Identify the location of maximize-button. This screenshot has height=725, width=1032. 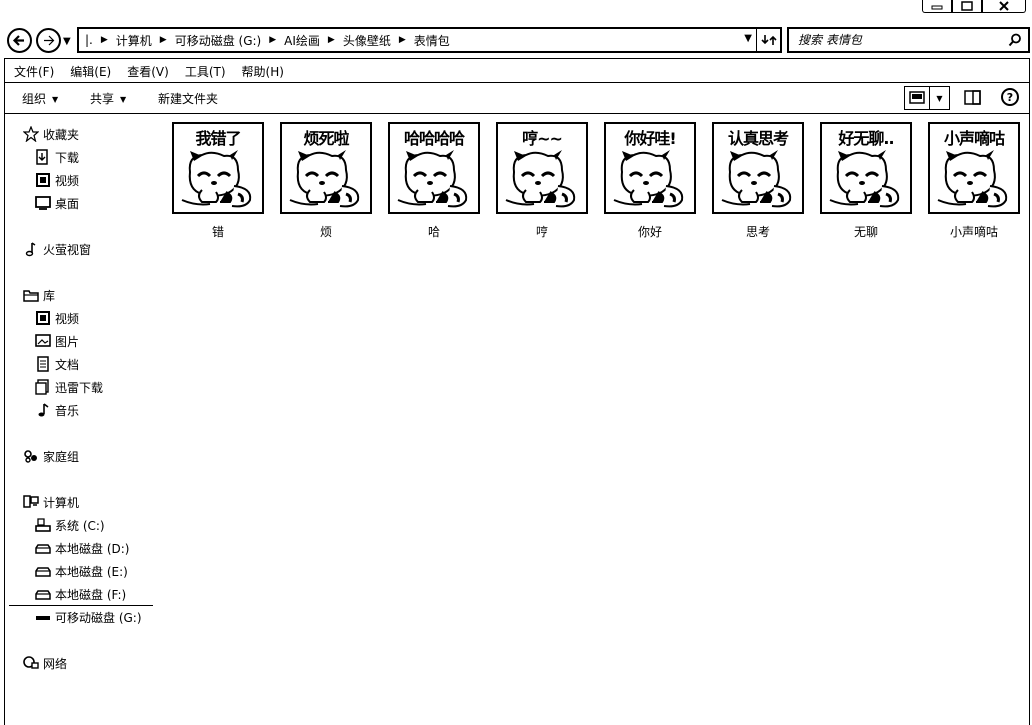
(967, 6).